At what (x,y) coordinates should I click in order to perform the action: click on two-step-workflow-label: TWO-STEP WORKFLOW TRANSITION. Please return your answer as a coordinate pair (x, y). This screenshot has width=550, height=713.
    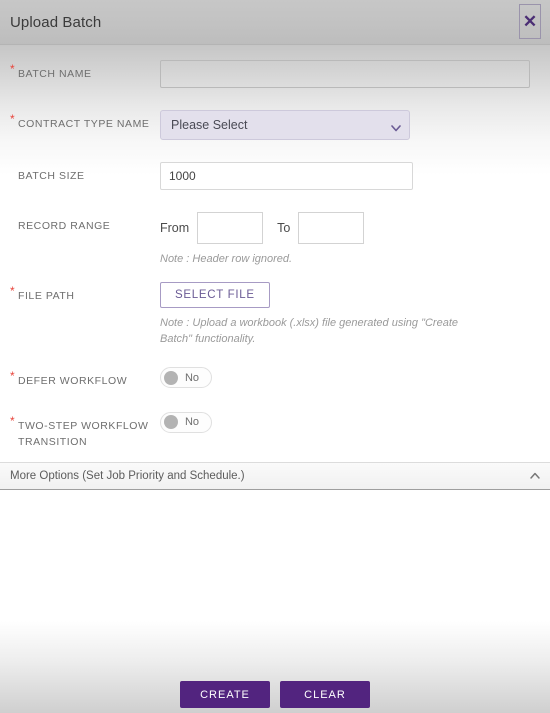
    Looking at the image, I should click on (83, 433).